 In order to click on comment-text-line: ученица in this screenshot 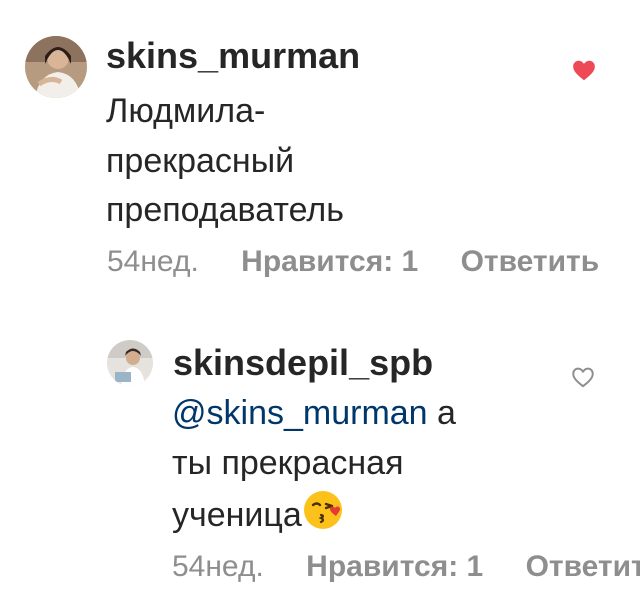, I will do `click(314, 517)`.